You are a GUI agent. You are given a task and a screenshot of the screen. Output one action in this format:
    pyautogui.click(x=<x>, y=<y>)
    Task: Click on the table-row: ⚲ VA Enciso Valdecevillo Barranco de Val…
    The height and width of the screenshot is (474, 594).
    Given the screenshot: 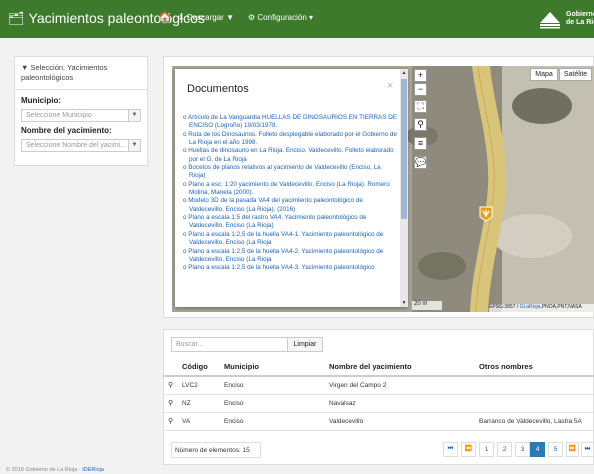 What is the action you would take?
    pyautogui.click(x=378, y=422)
    